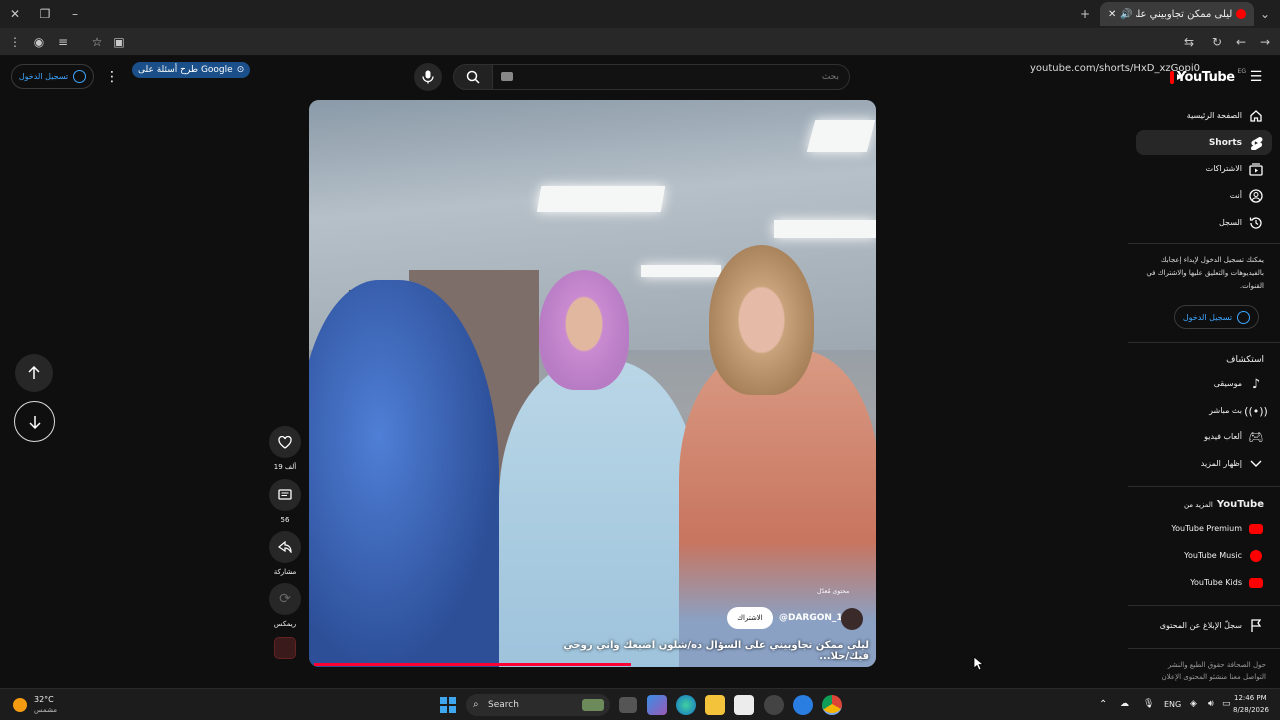 This screenshot has height=720, width=1280. Describe the element at coordinates (45, 14) in the screenshot. I see `maximize-window-icon: ❐` at that location.